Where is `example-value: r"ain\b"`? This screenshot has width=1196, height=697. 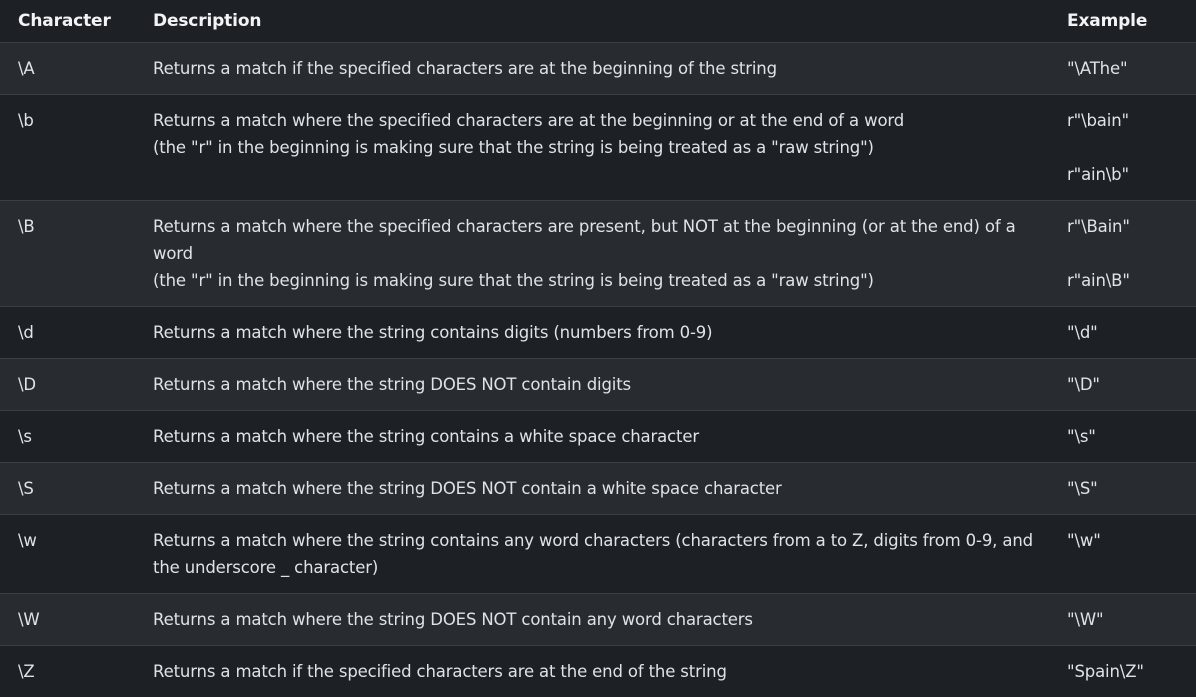 example-value: r"ain\b" is located at coordinates (1131, 174).